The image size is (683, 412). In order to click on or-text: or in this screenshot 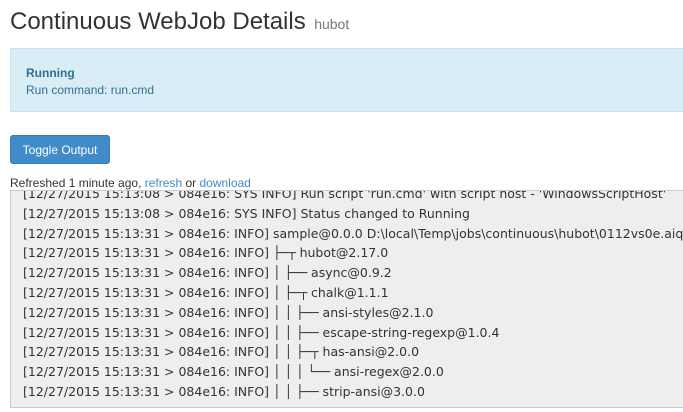, I will do `click(191, 183)`.